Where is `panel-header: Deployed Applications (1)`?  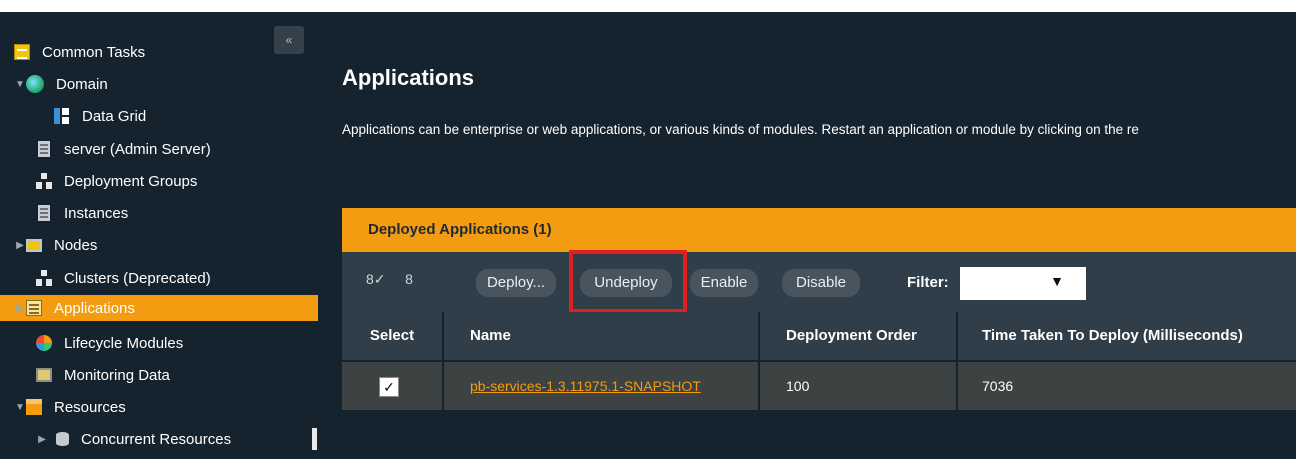 panel-header: Deployed Applications (1) is located at coordinates (819, 230).